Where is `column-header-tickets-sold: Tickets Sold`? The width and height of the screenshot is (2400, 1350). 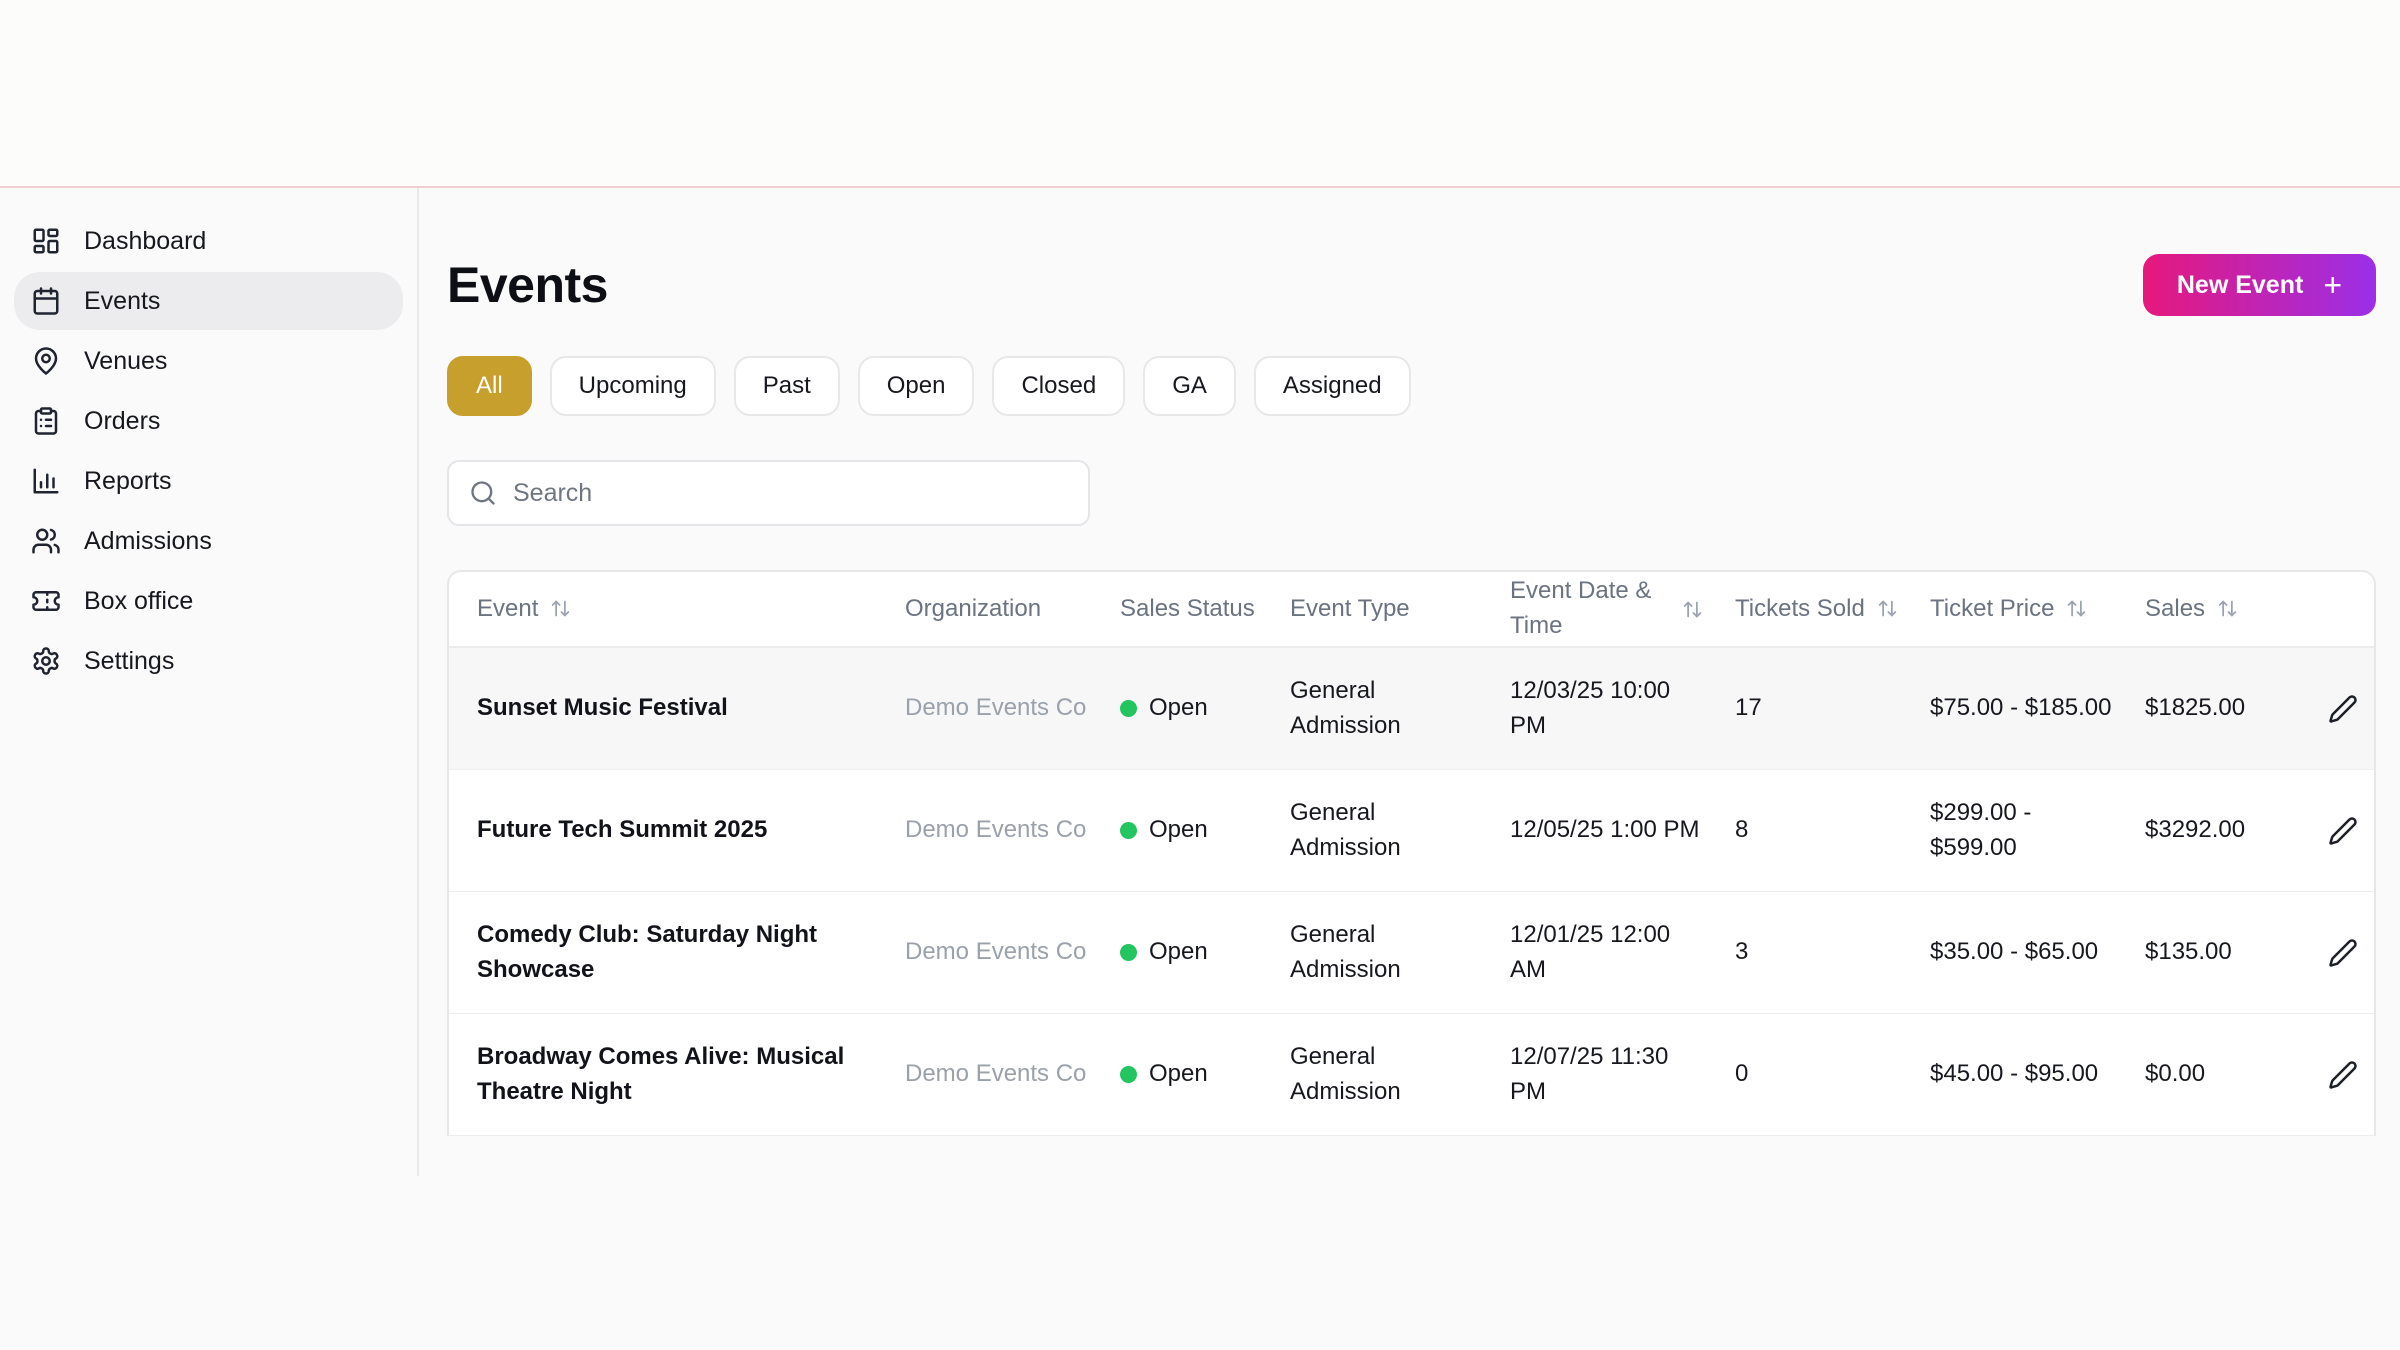
column-header-tickets-sold: Tickets Sold is located at coordinates (1816, 609).